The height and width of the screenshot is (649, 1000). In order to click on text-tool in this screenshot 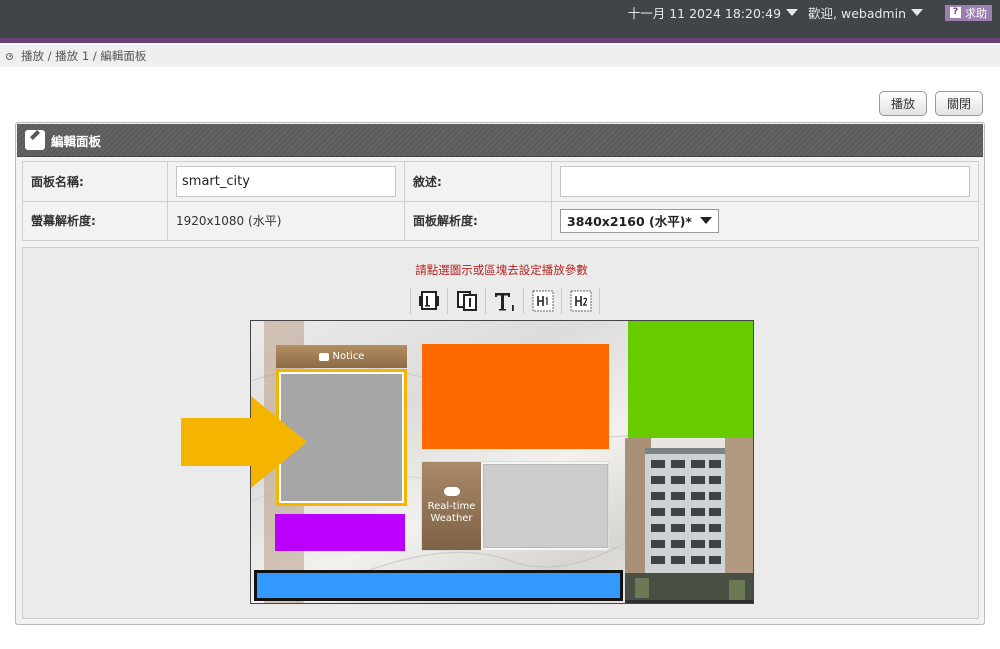, I will do `click(505, 301)`.